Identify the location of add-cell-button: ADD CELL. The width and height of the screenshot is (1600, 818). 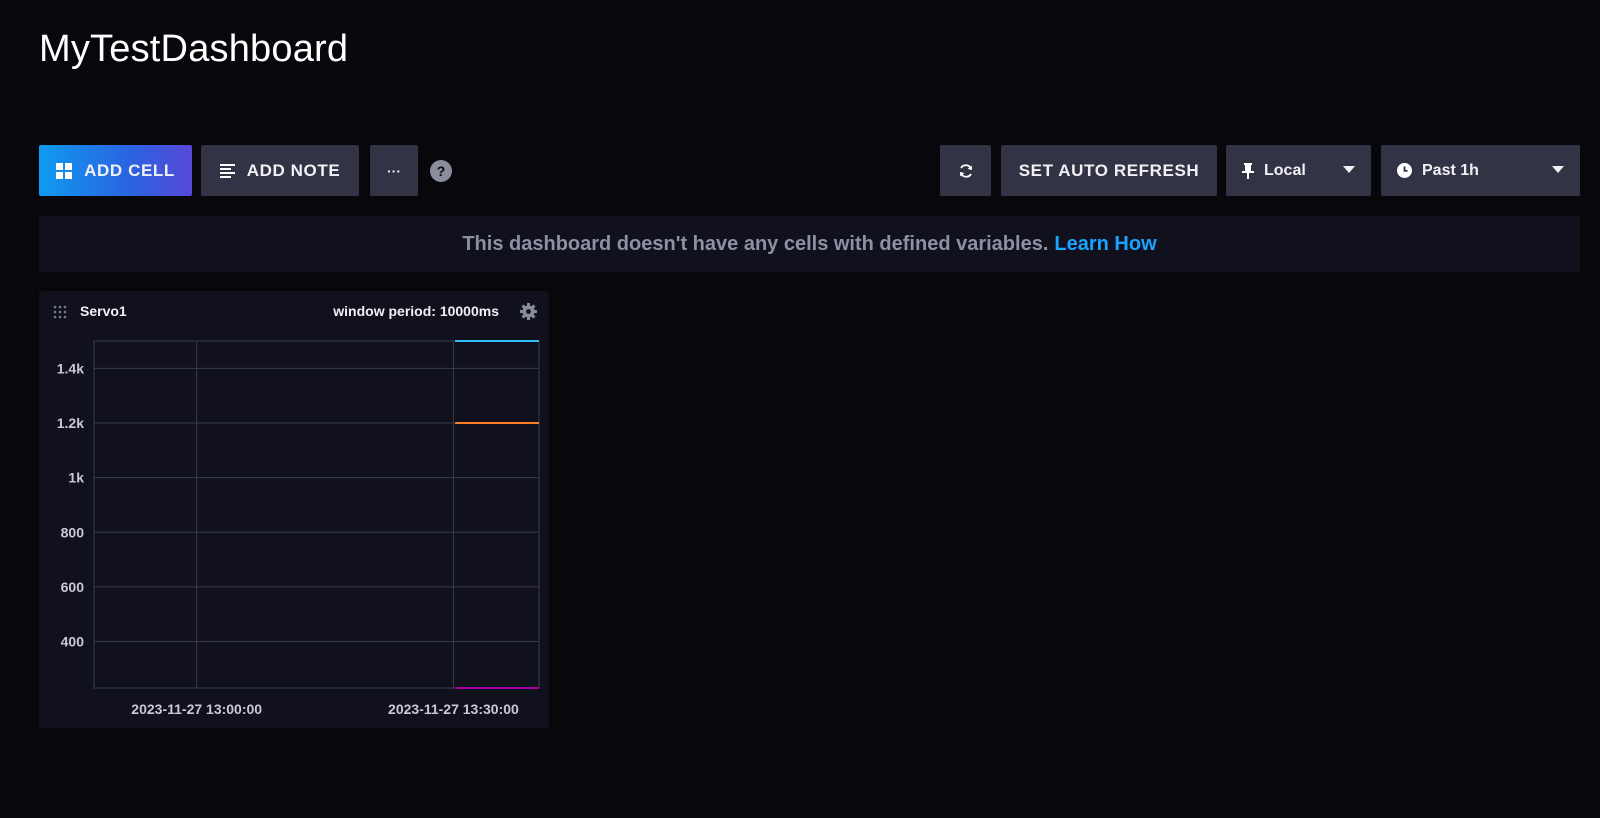
(115, 170).